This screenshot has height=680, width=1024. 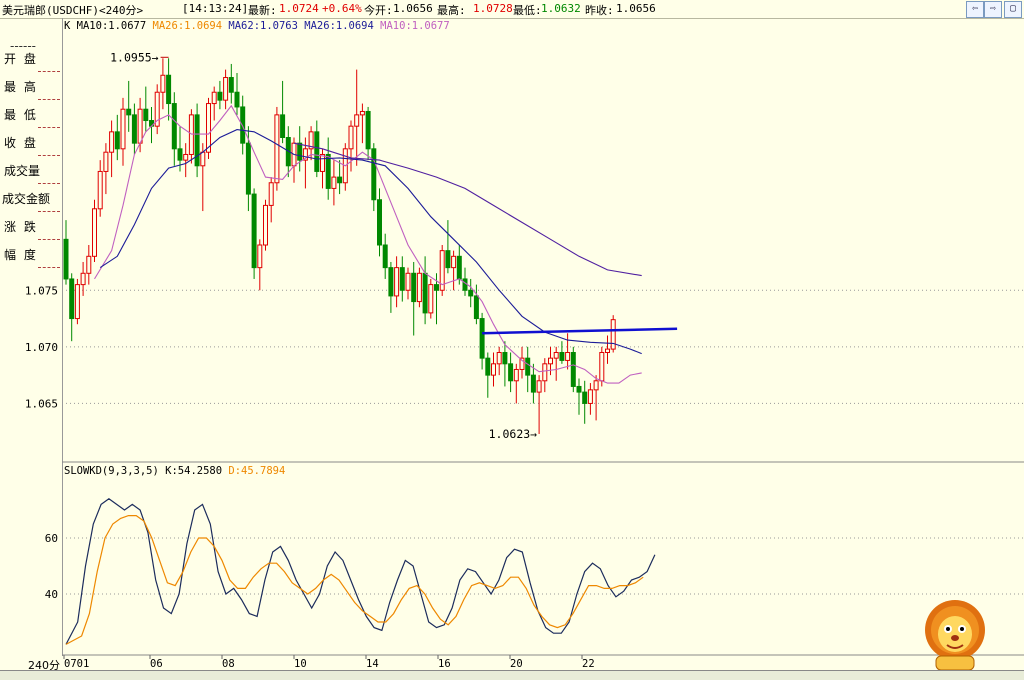 What do you see at coordinates (76, 664) in the screenshot?
I see `x-tick-label: 0701` at bounding box center [76, 664].